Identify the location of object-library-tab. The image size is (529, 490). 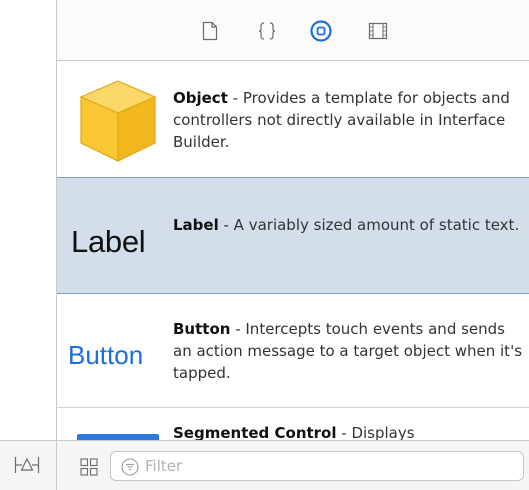
(321, 31).